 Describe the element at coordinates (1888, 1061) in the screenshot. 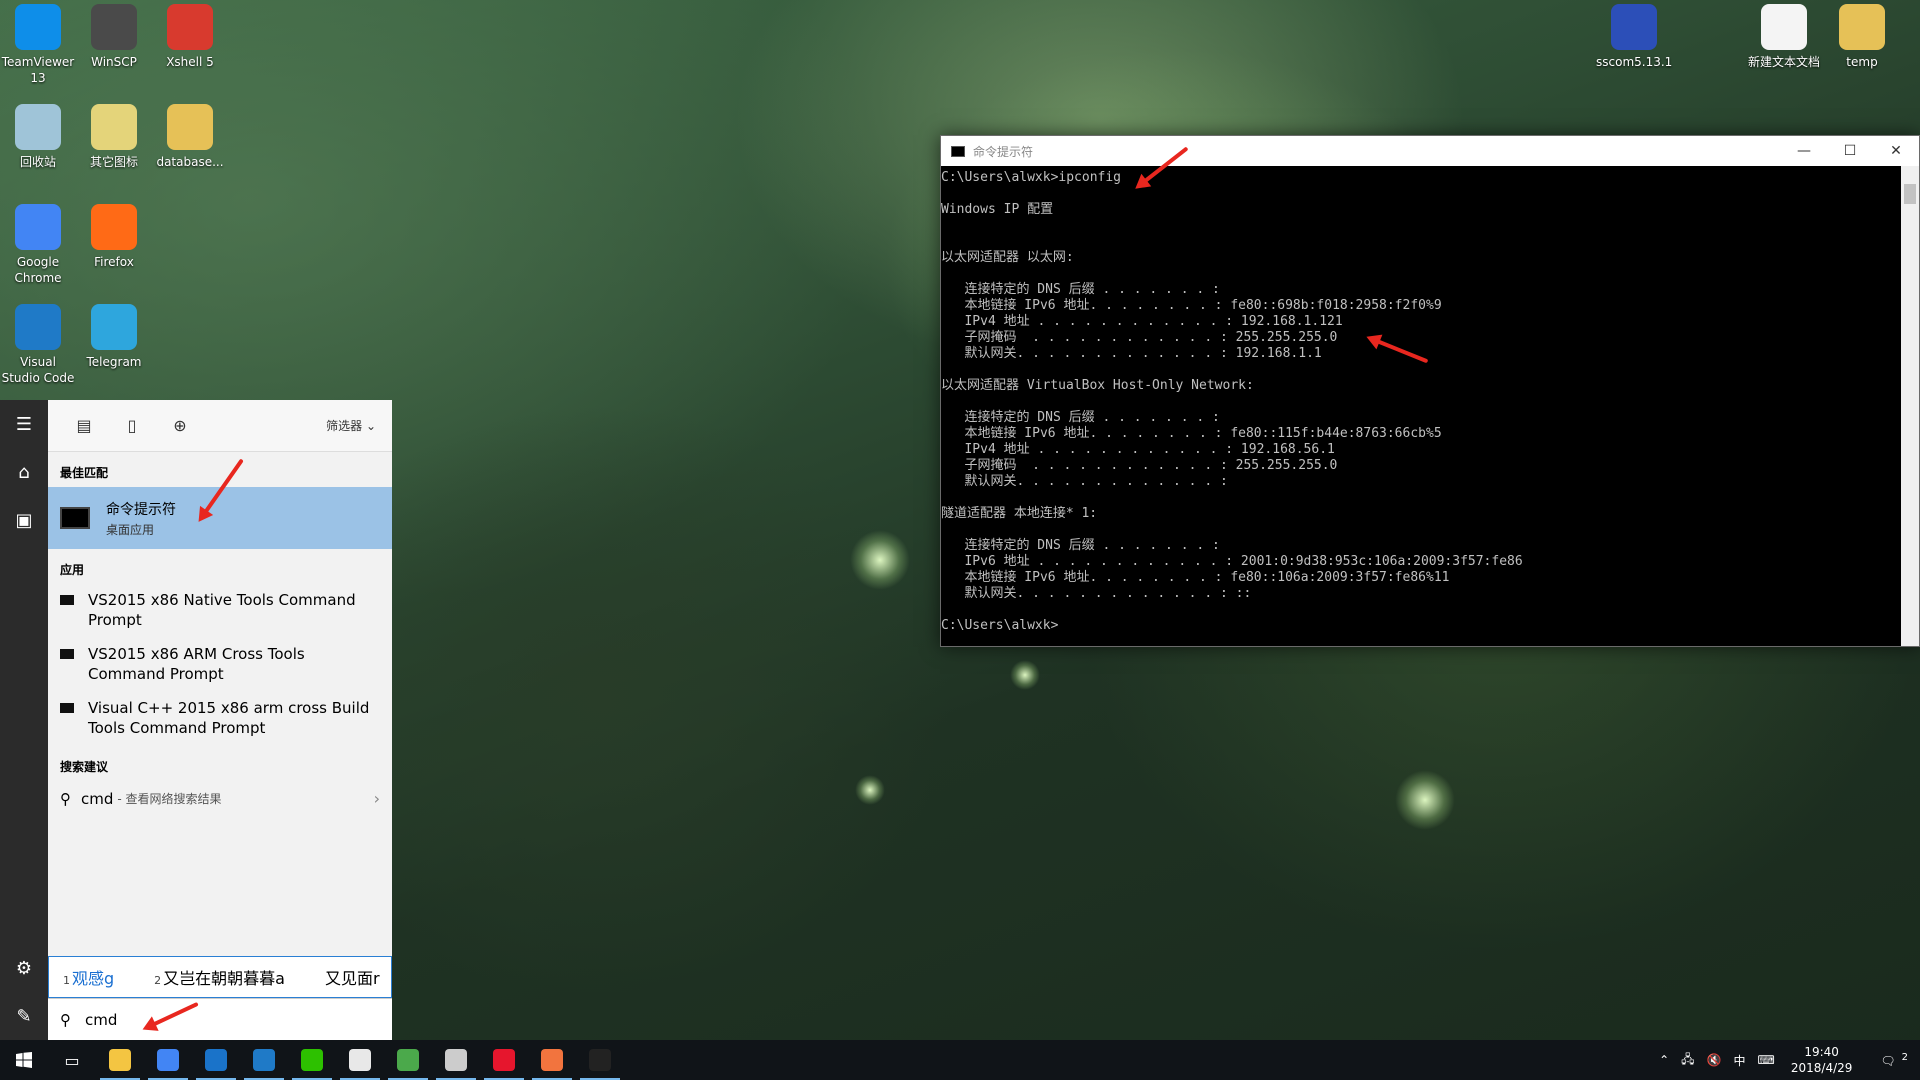

I see `notification-icon: 🗨` at that location.